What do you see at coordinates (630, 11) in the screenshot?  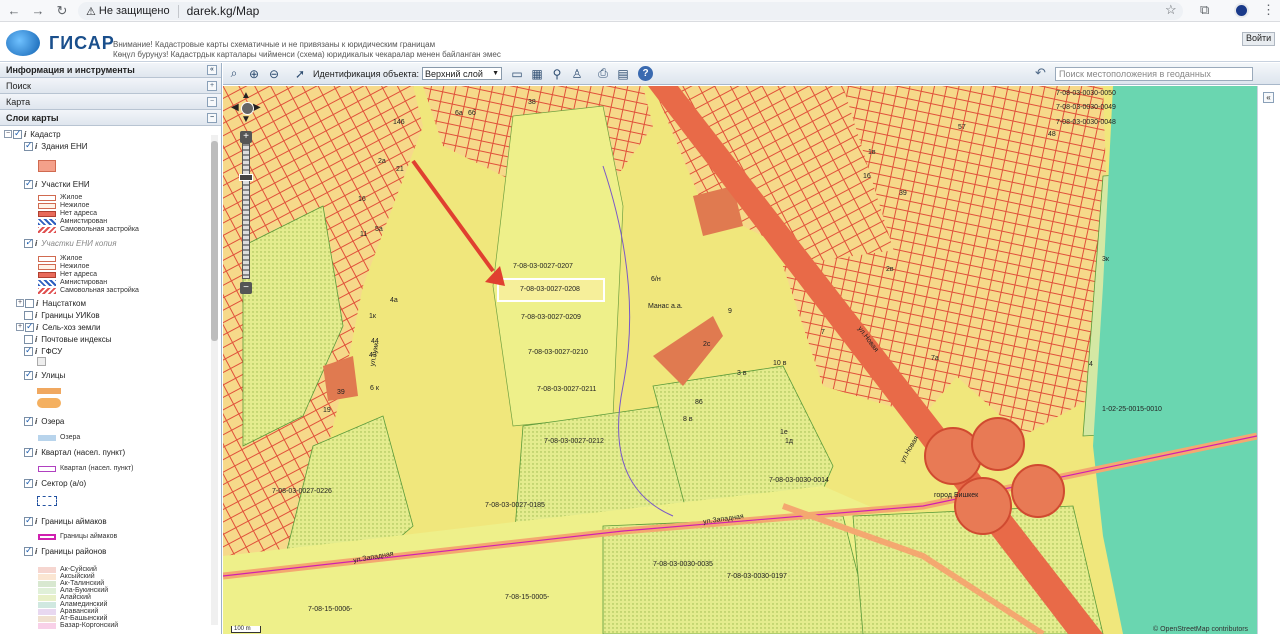 I see `address-bar: ⚠ Не защищено darek.kg/Map` at bounding box center [630, 11].